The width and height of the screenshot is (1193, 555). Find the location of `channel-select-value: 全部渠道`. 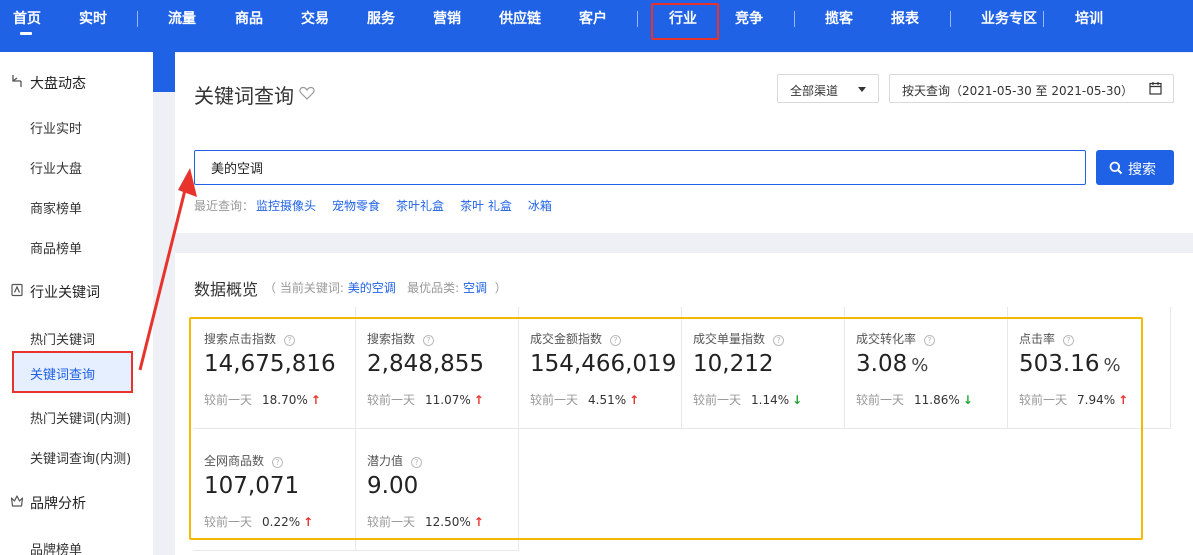

channel-select-value: 全部渠道 is located at coordinates (814, 91).